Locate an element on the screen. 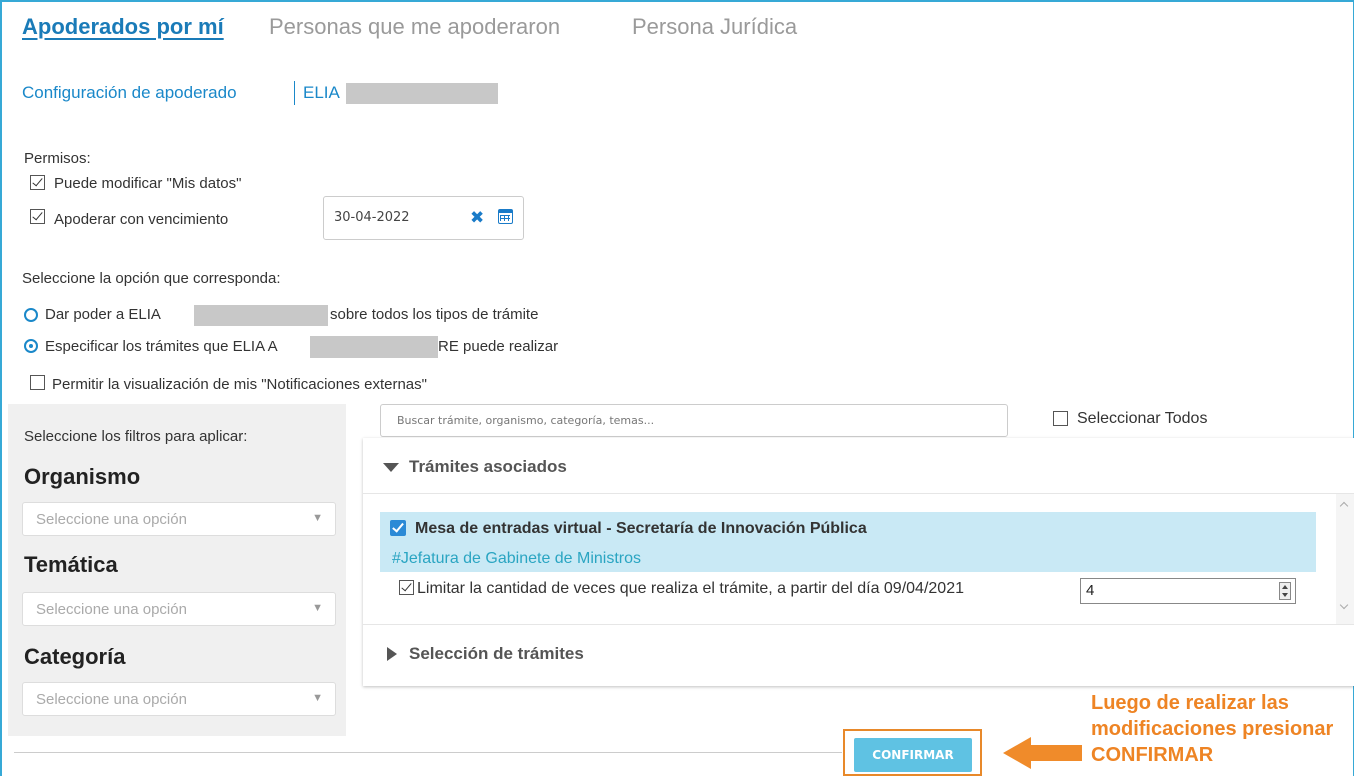  caret-down-icon is located at coordinates (391, 467).